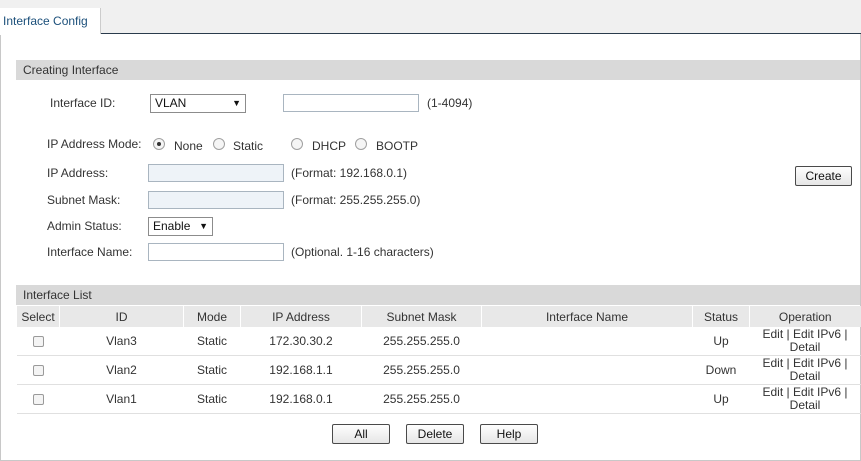  What do you see at coordinates (587, 316) in the screenshot?
I see `column-header: Interface Name` at bounding box center [587, 316].